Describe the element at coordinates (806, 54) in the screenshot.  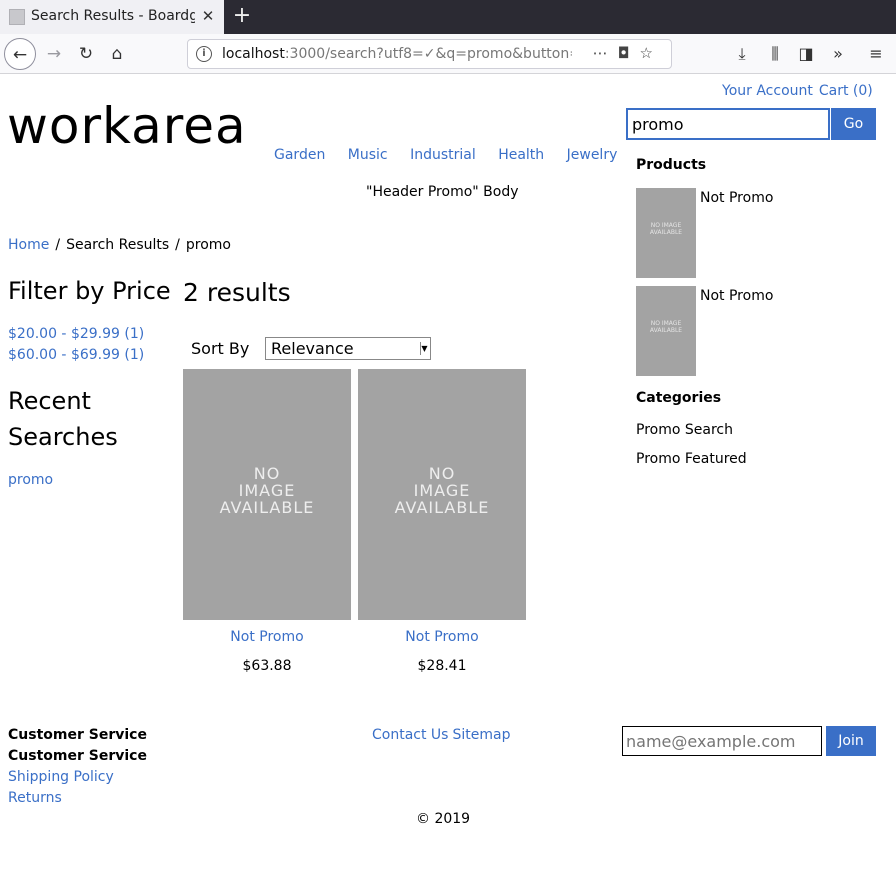
I see `sidebar-icon: ◨` at that location.